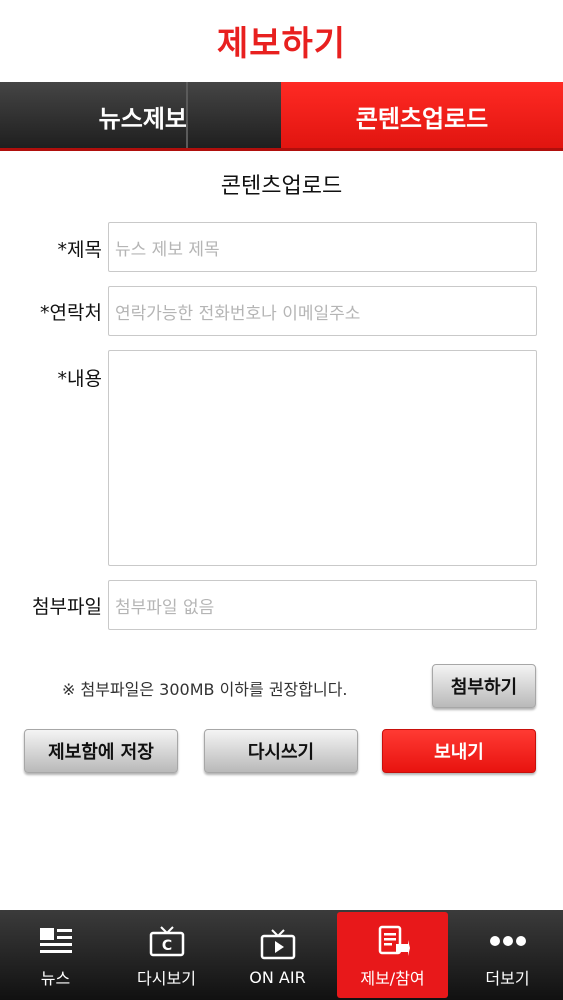 The image size is (563, 1000). Describe the element at coordinates (322, 247) in the screenshot. I see `title-input: 뉴스 제보 제목` at that location.